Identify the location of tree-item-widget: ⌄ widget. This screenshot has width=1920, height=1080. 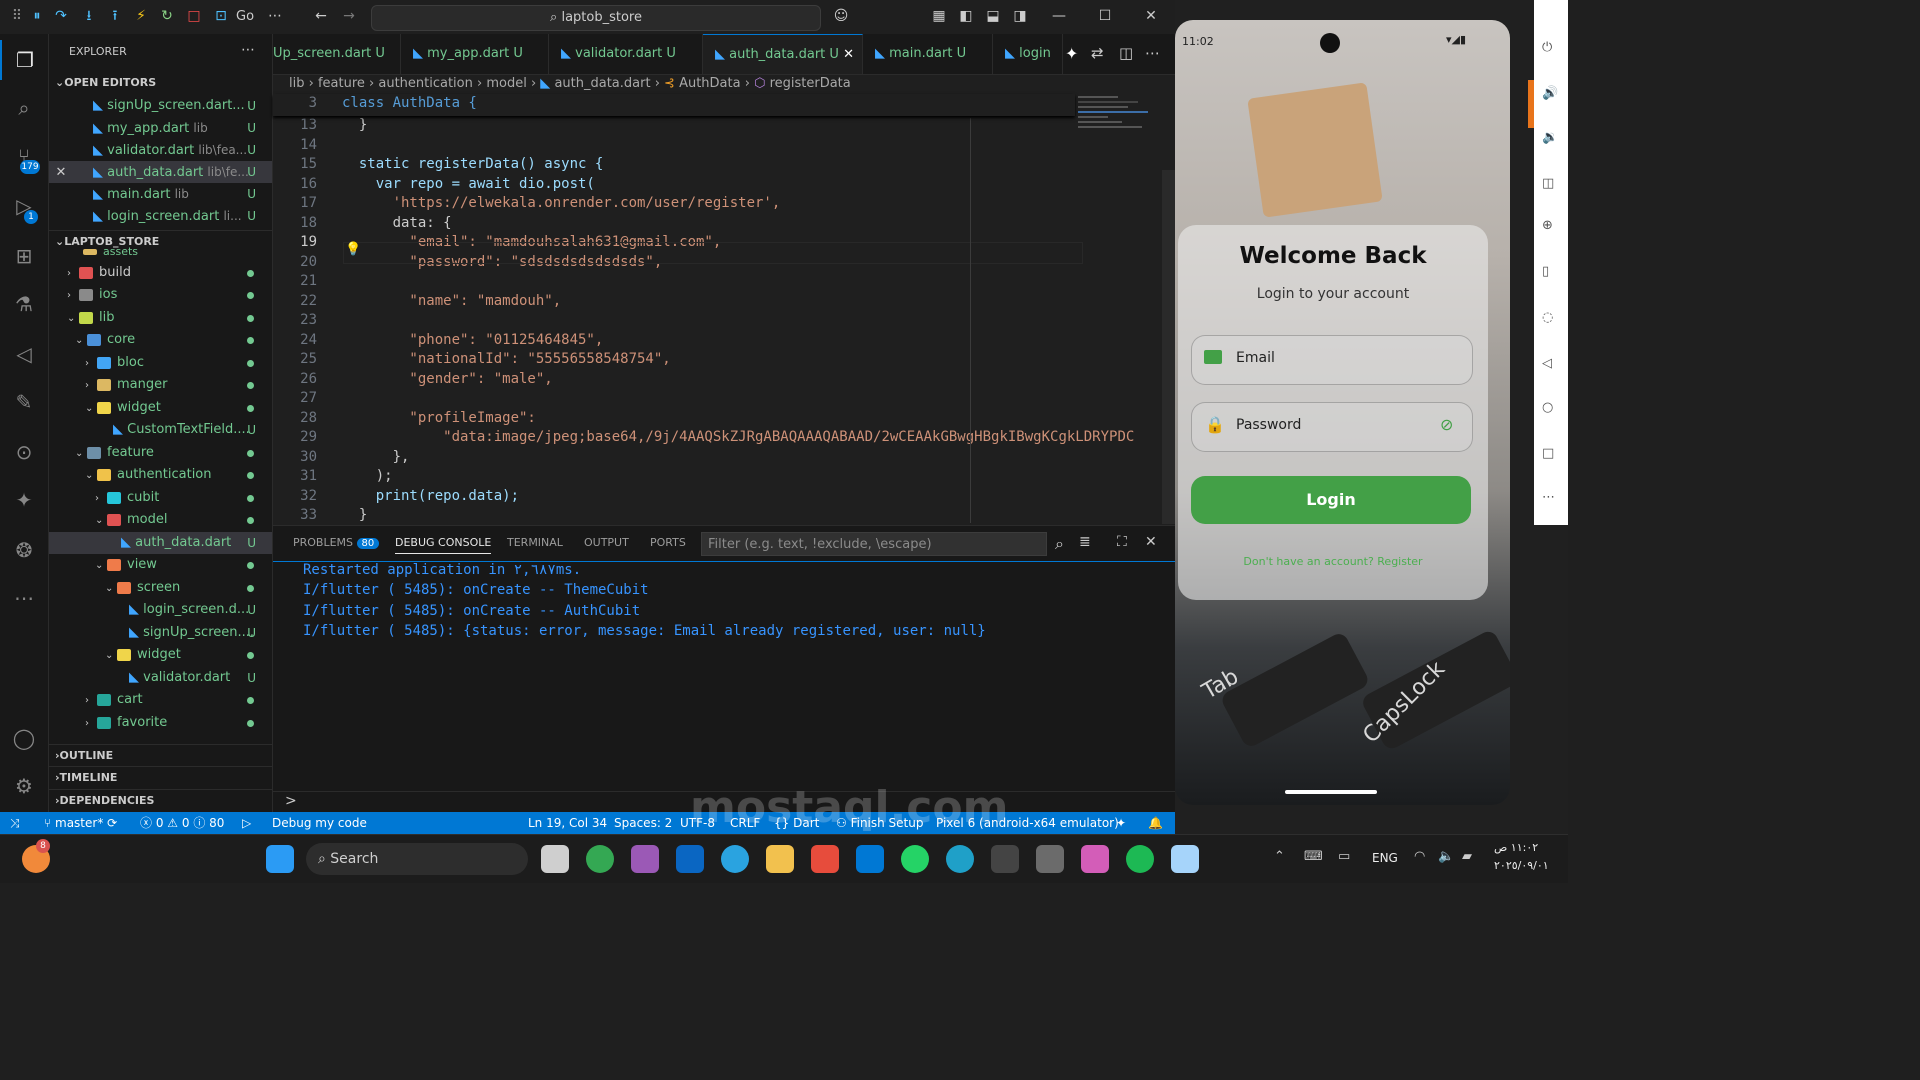
(160, 408).